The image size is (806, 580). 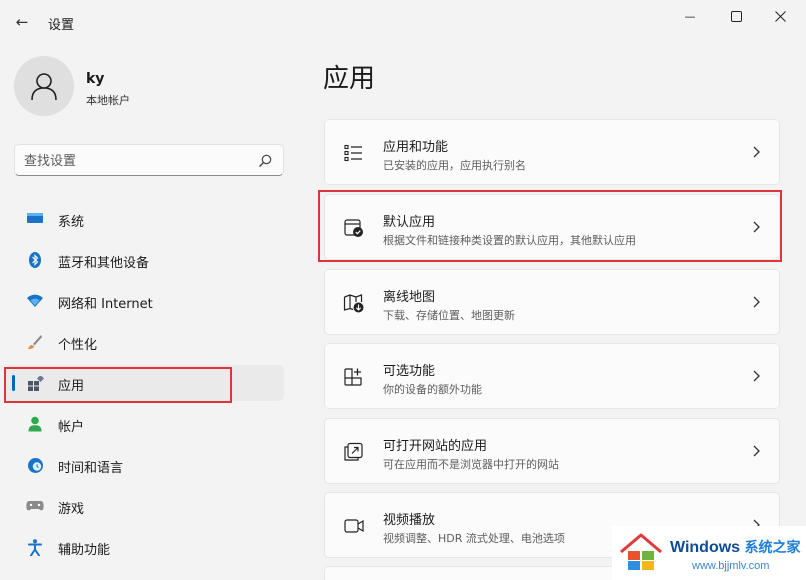 I want to click on sidebar-item-time-language: 时间和语言, so click(x=144, y=465).